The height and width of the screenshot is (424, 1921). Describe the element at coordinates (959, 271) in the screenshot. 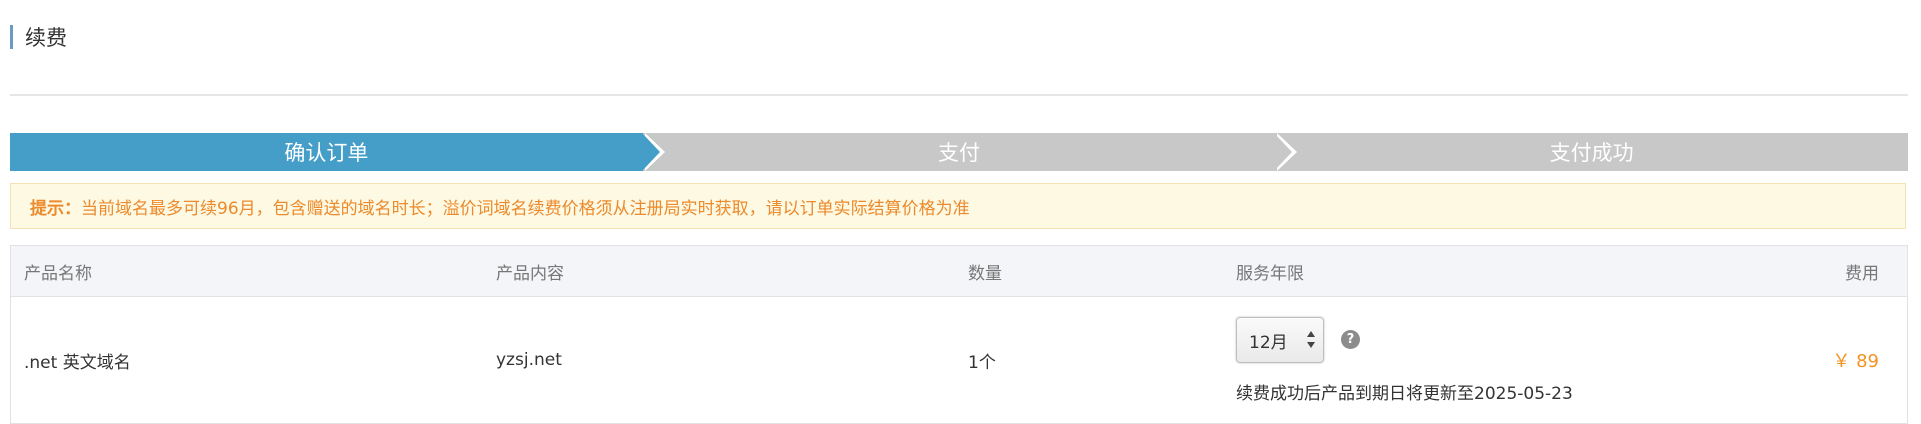

I see `table-header: 产品名称 产品内容 数量 服务年限 费用` at that location.